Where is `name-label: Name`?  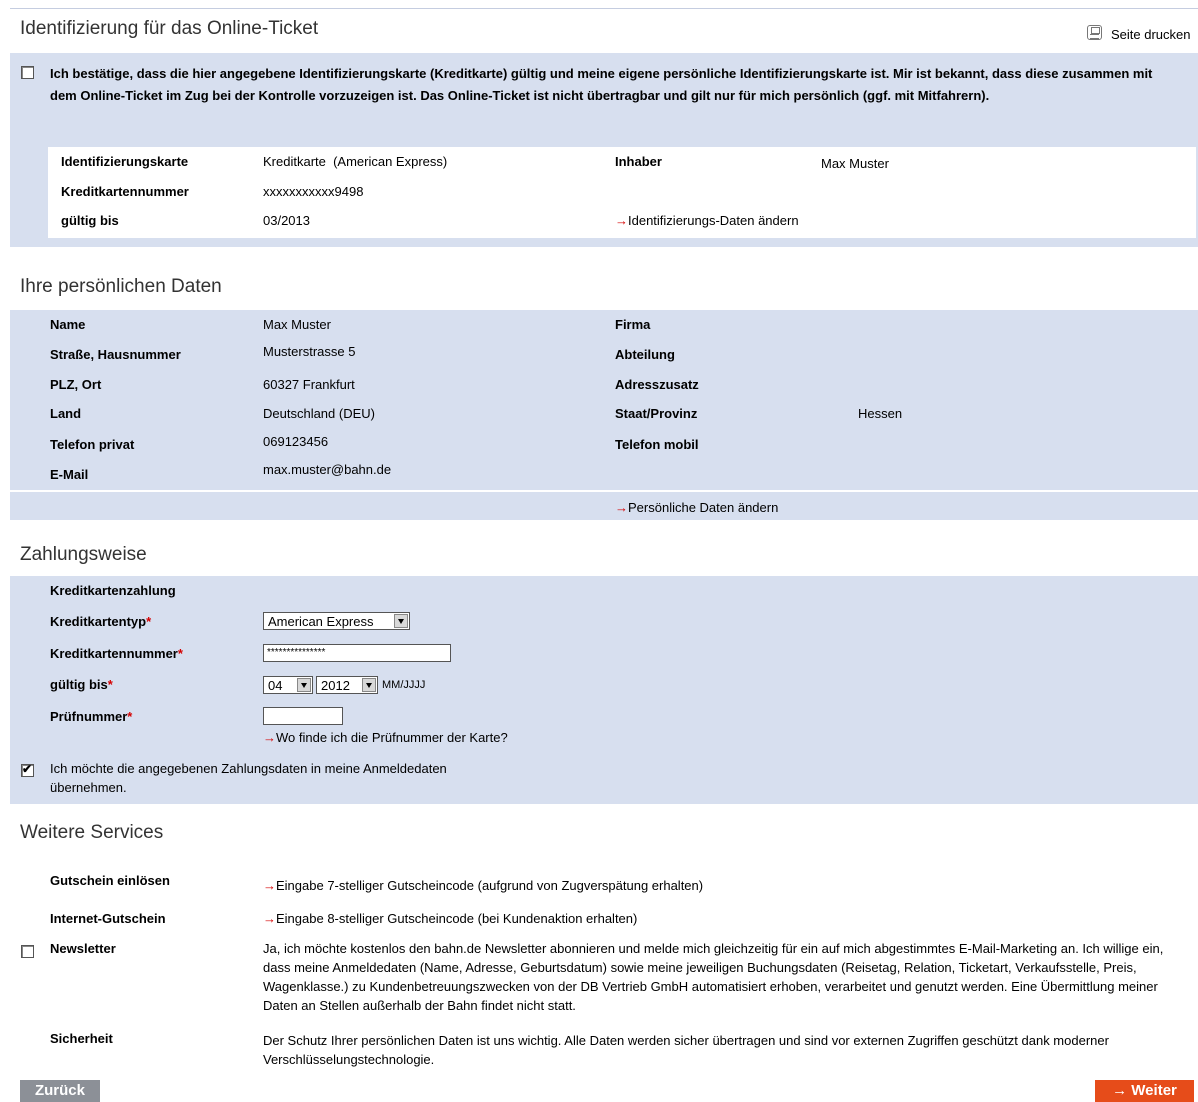 name-label: Name is located at coordinates (68, 324).